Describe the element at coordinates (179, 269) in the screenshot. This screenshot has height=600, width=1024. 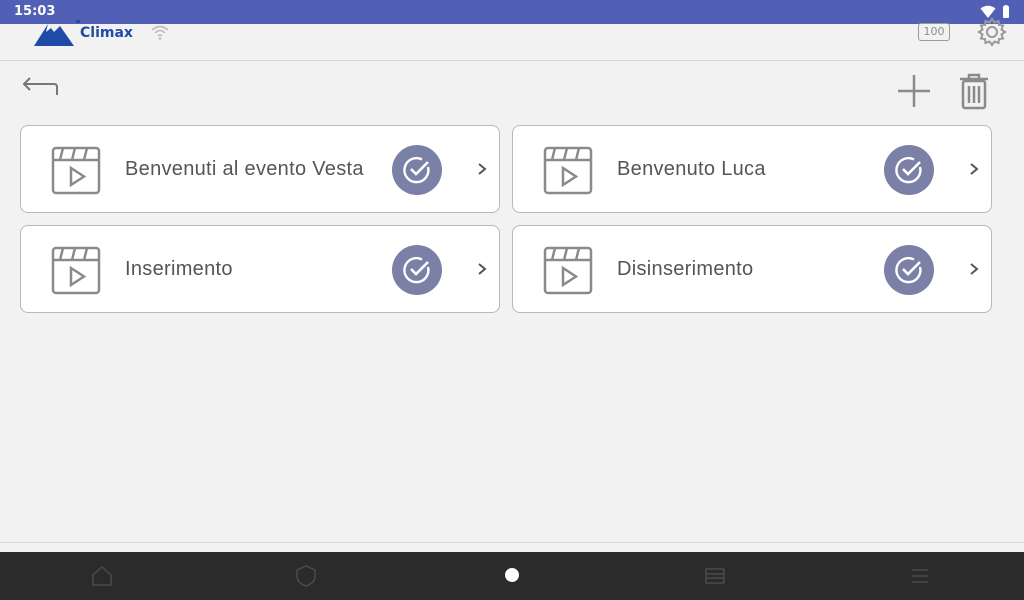
I see `scene-title: Inserimento` at that location.